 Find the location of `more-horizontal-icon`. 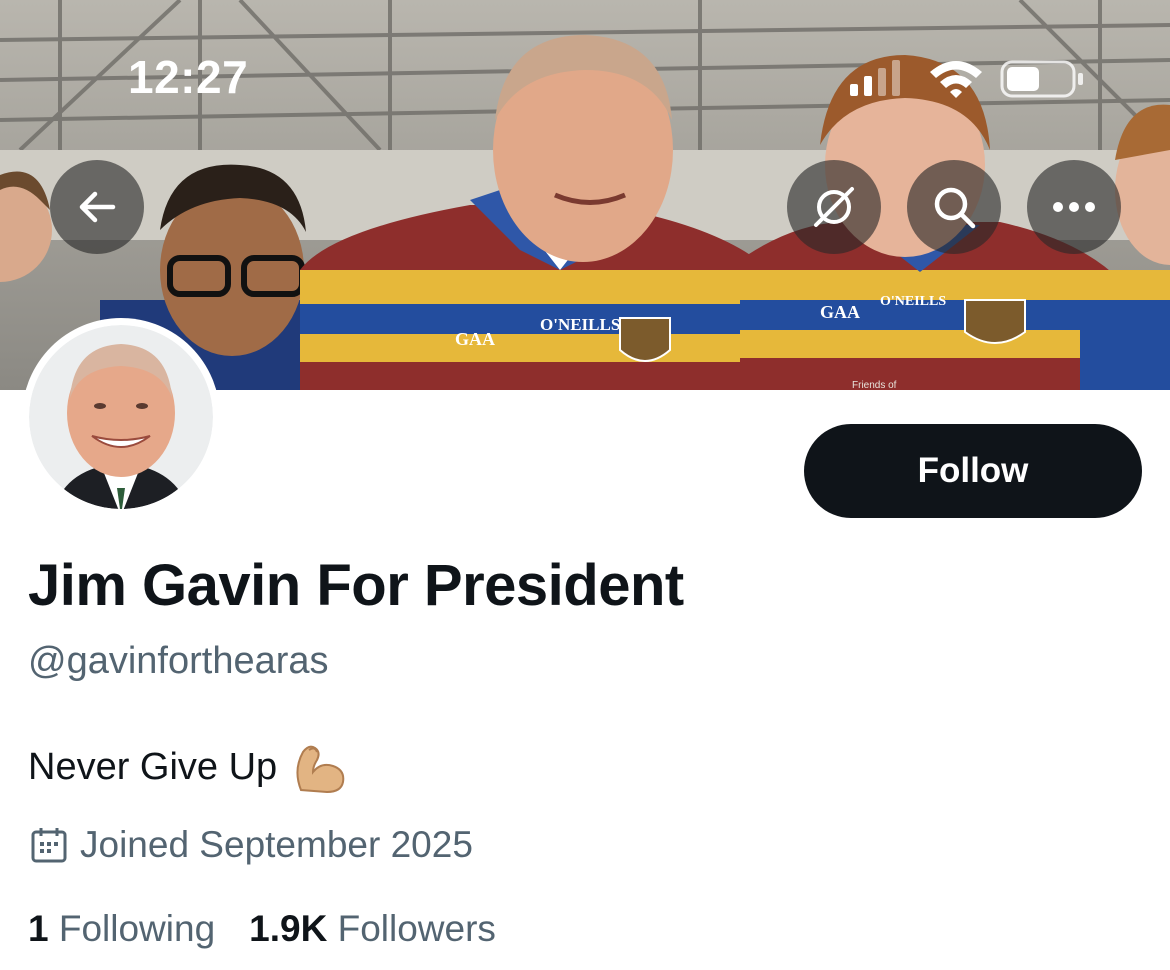

more-horizontal-icon is located at coordinates (1074, 207).